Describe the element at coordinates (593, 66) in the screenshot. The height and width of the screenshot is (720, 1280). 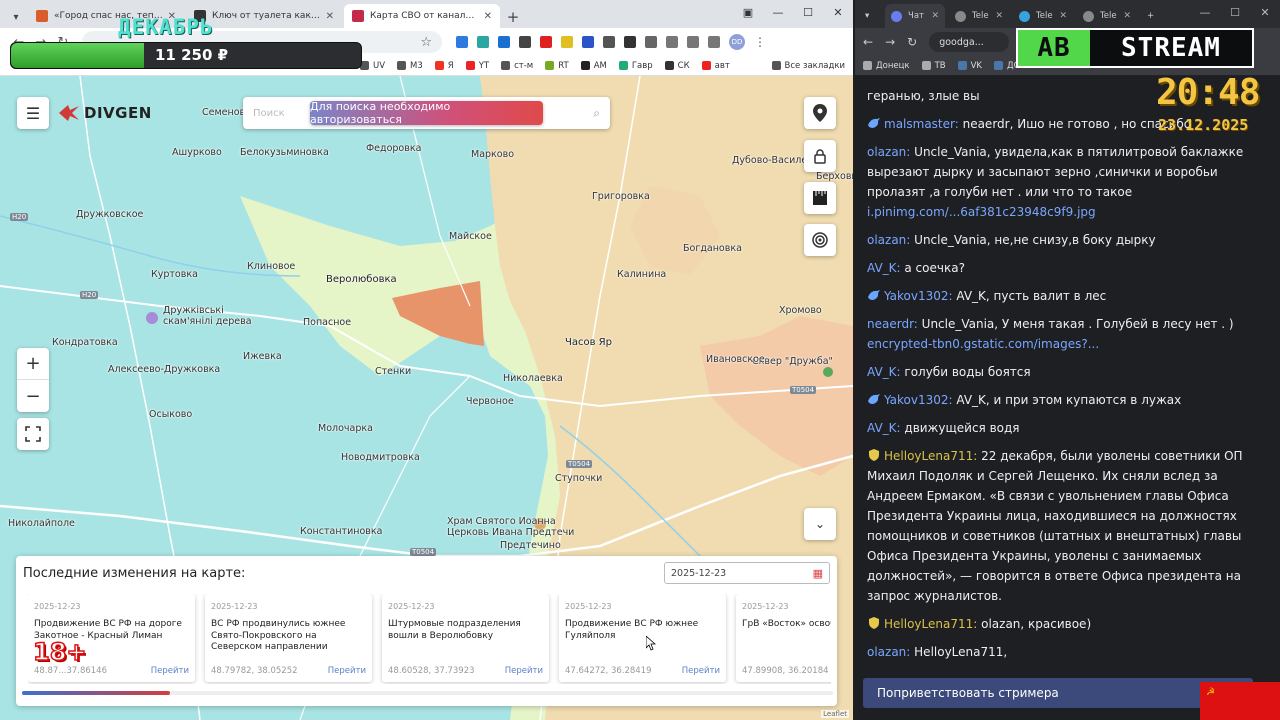
I see `bookmark-item: AM` at that location.